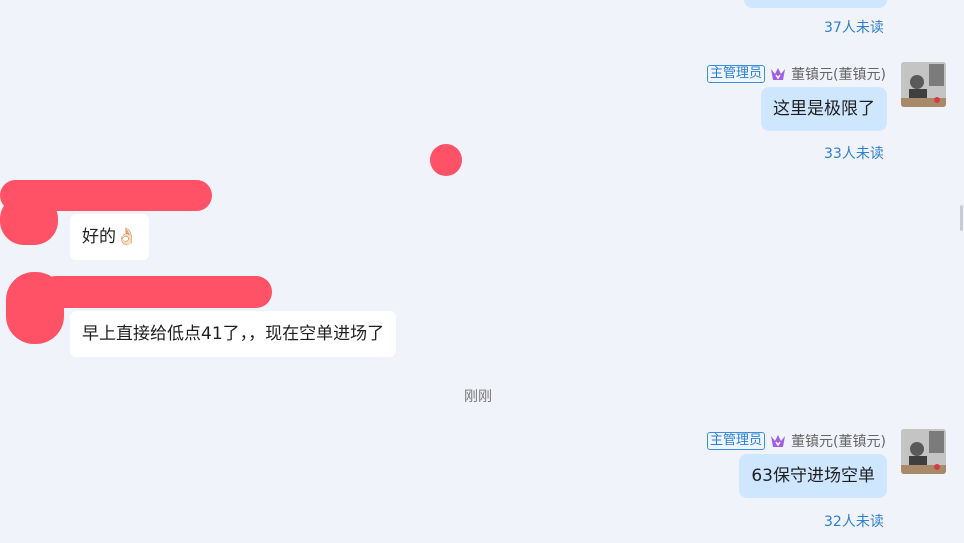  What do you see at coordinates (961, 218) in the screenshot?
I see `scrollbar-thumb` at bounding box center [961, 218].